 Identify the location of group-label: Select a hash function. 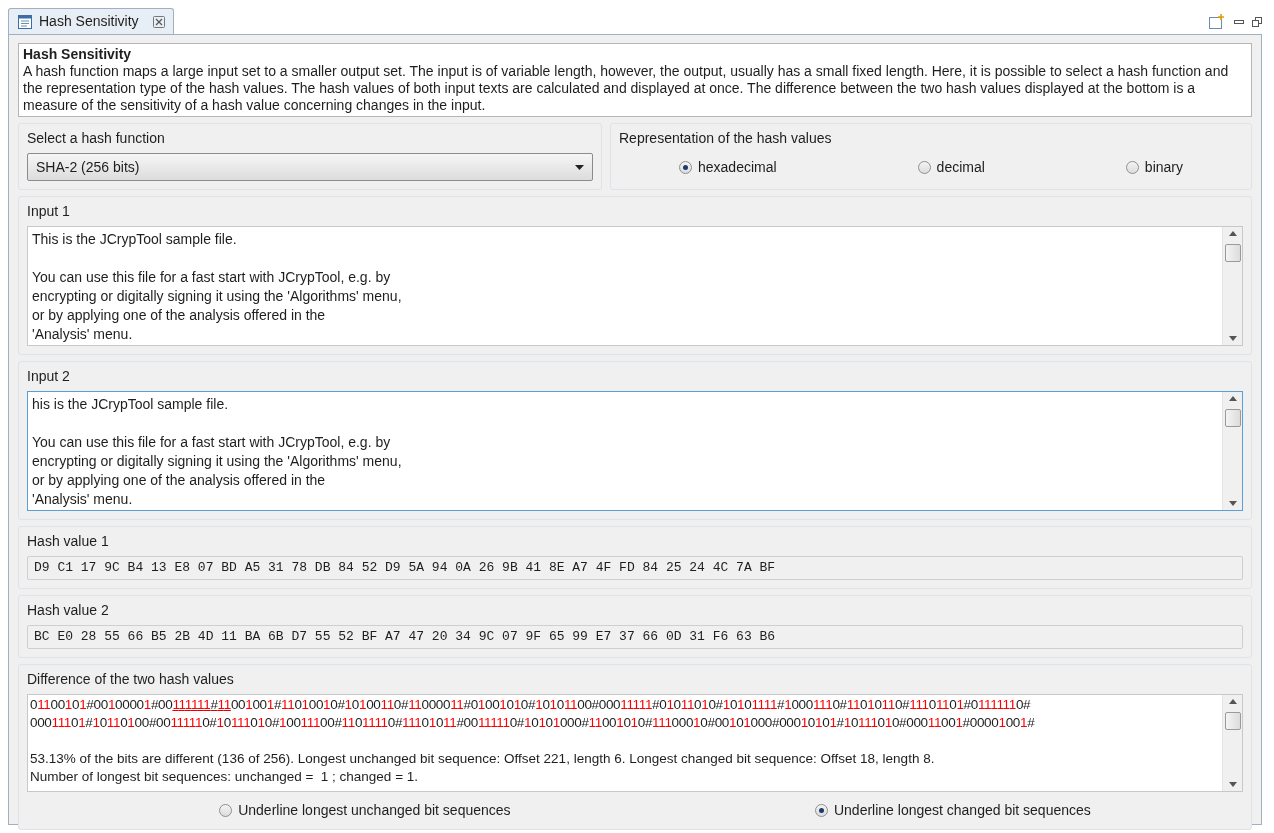
(96, 138).